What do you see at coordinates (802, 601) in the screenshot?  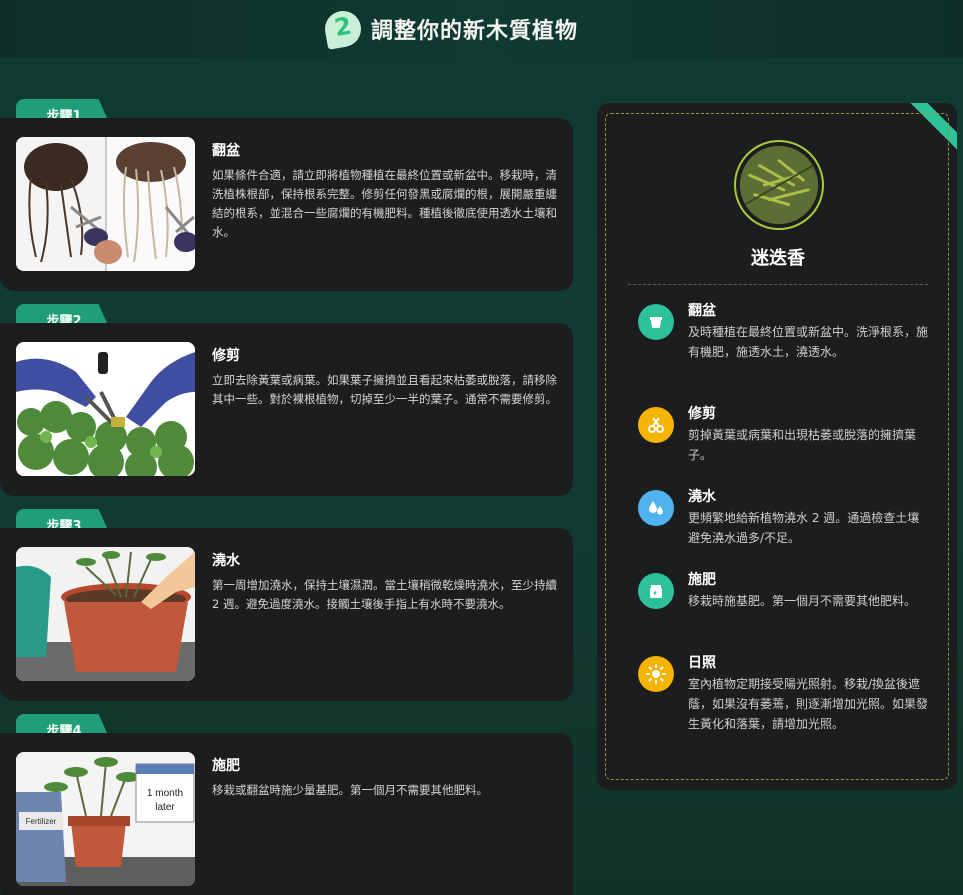 I see `care-description: 移栽時施基肥。第一個月不需要其他肥料。` at bounding box center [802, 601].